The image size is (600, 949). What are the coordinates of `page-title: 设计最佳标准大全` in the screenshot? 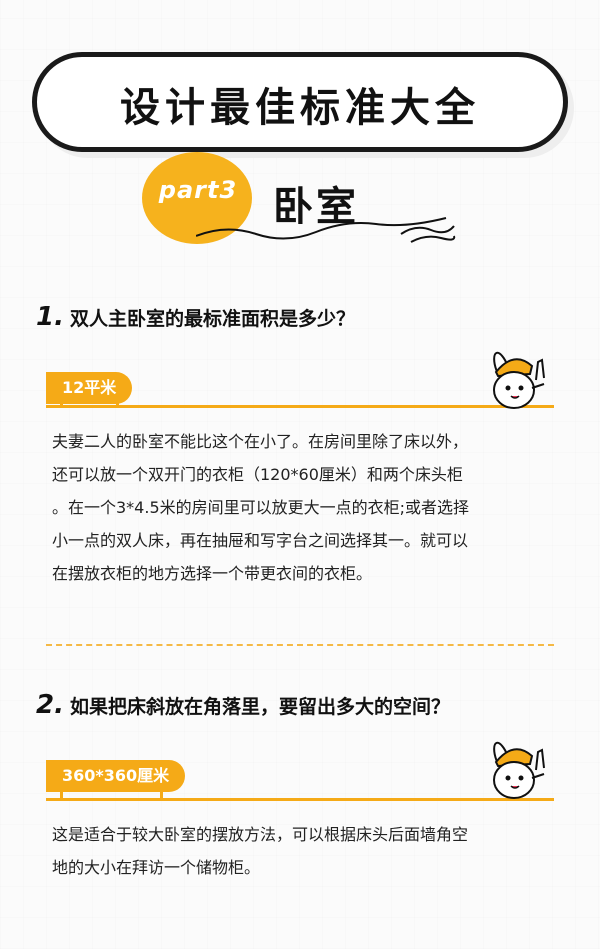 It's located at (300, 108).